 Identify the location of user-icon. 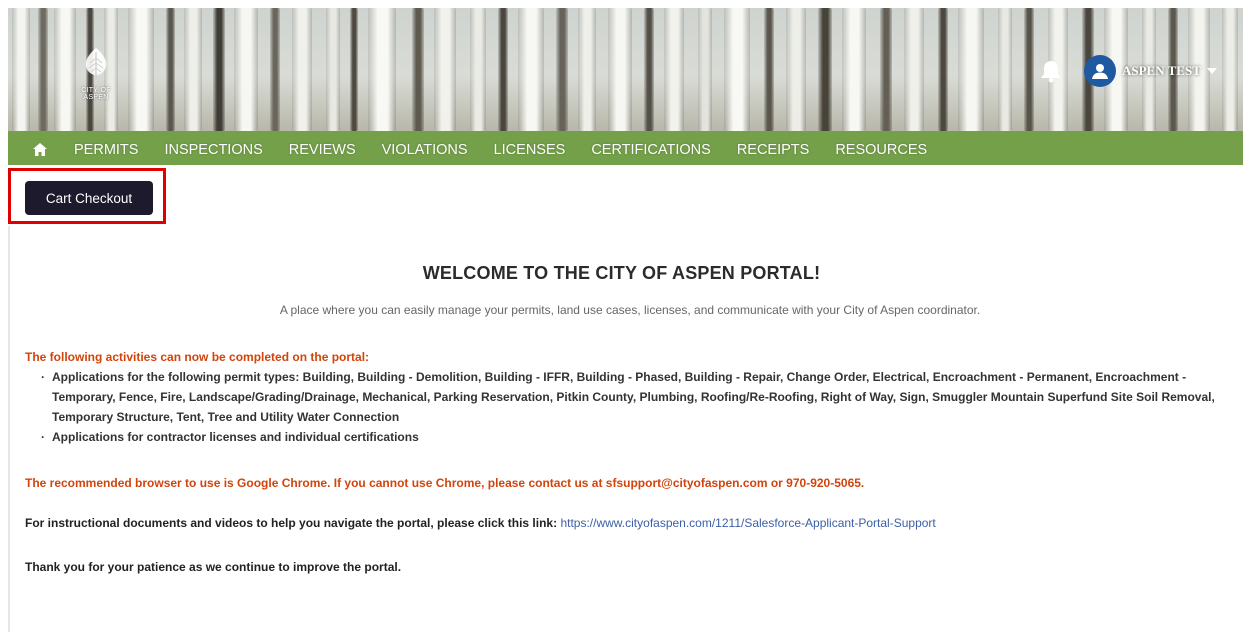
(1100, 71).